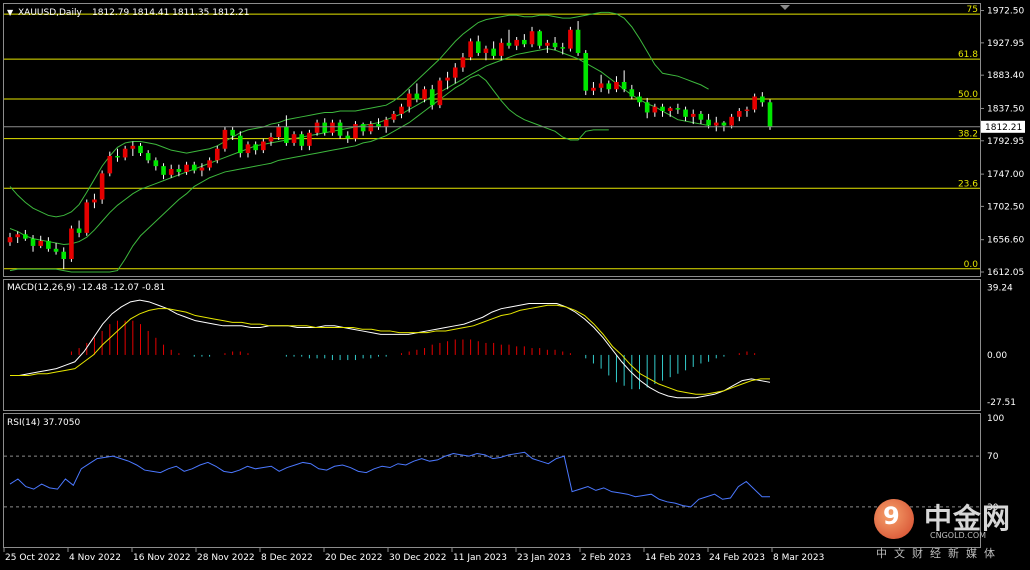 This screenshot has width=1030, height=570. Describe the element at coordinates (480, 558) in the screenshot. I see `date-tick-label: 11 Jan 2023` at that location.